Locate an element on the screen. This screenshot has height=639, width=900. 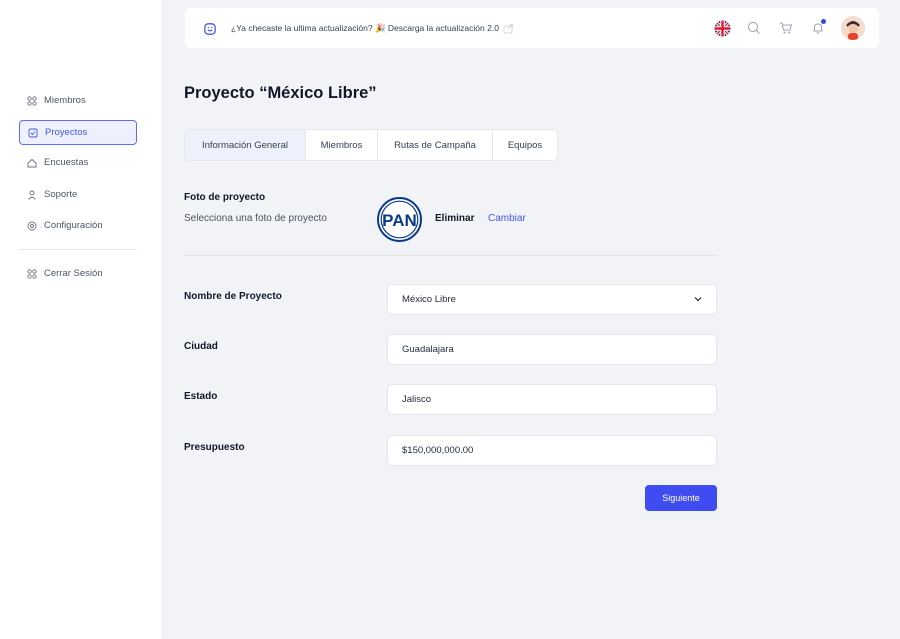
avatar is located at coordinates (853, 28).